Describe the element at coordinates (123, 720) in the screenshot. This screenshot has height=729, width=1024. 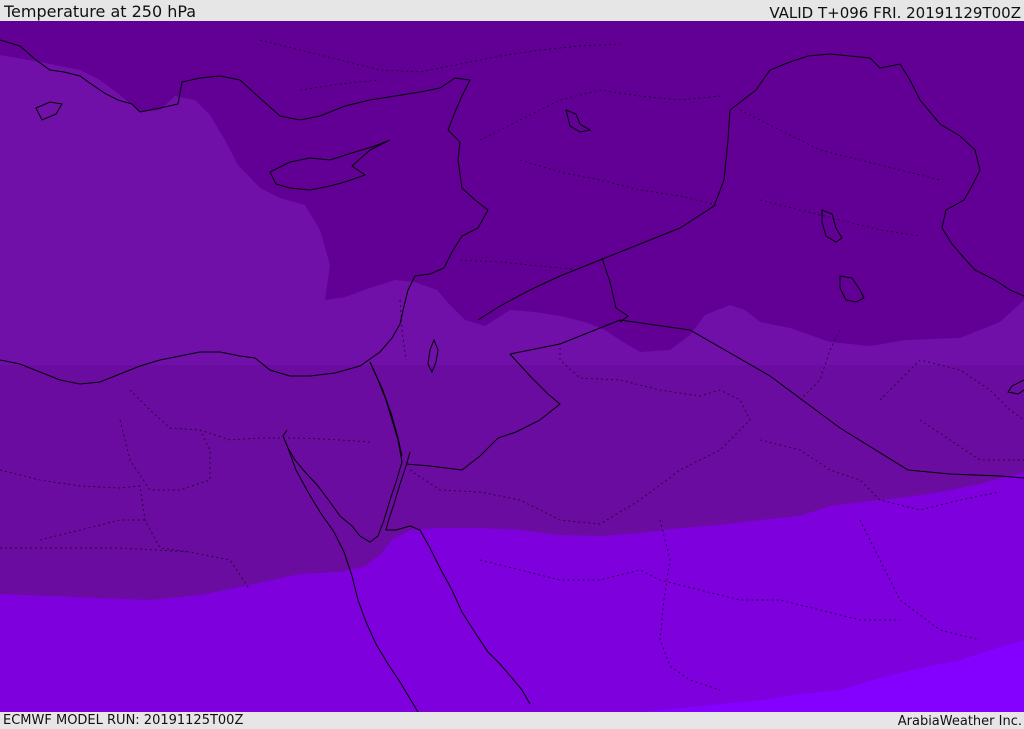
I see `model-run-label: ECMWF MODEL RUN: 20191125T00Z` at that location.